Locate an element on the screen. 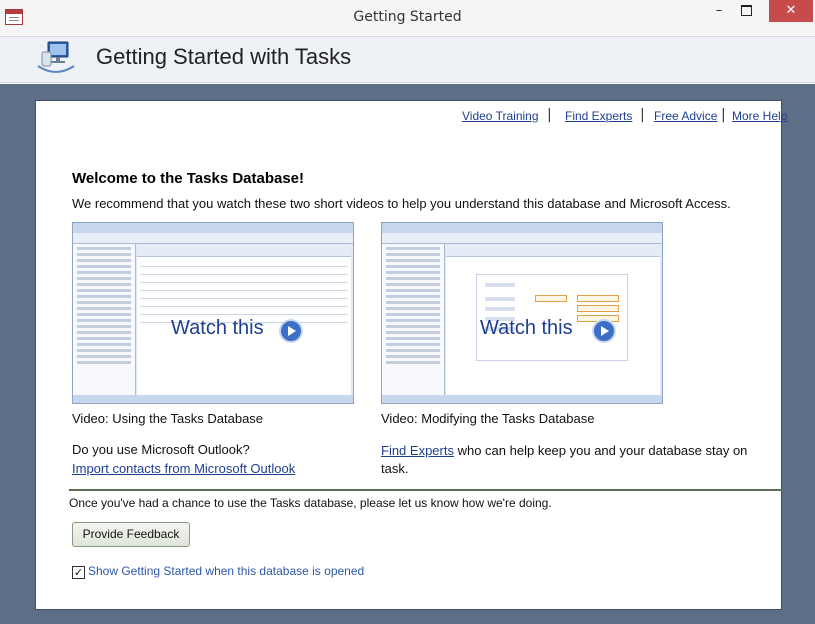 The width and height of the screenshot is (815, 624). import-outlook-contacts-link: Import contacts from Microsoft Outlook is located at coordinates (183, 468).